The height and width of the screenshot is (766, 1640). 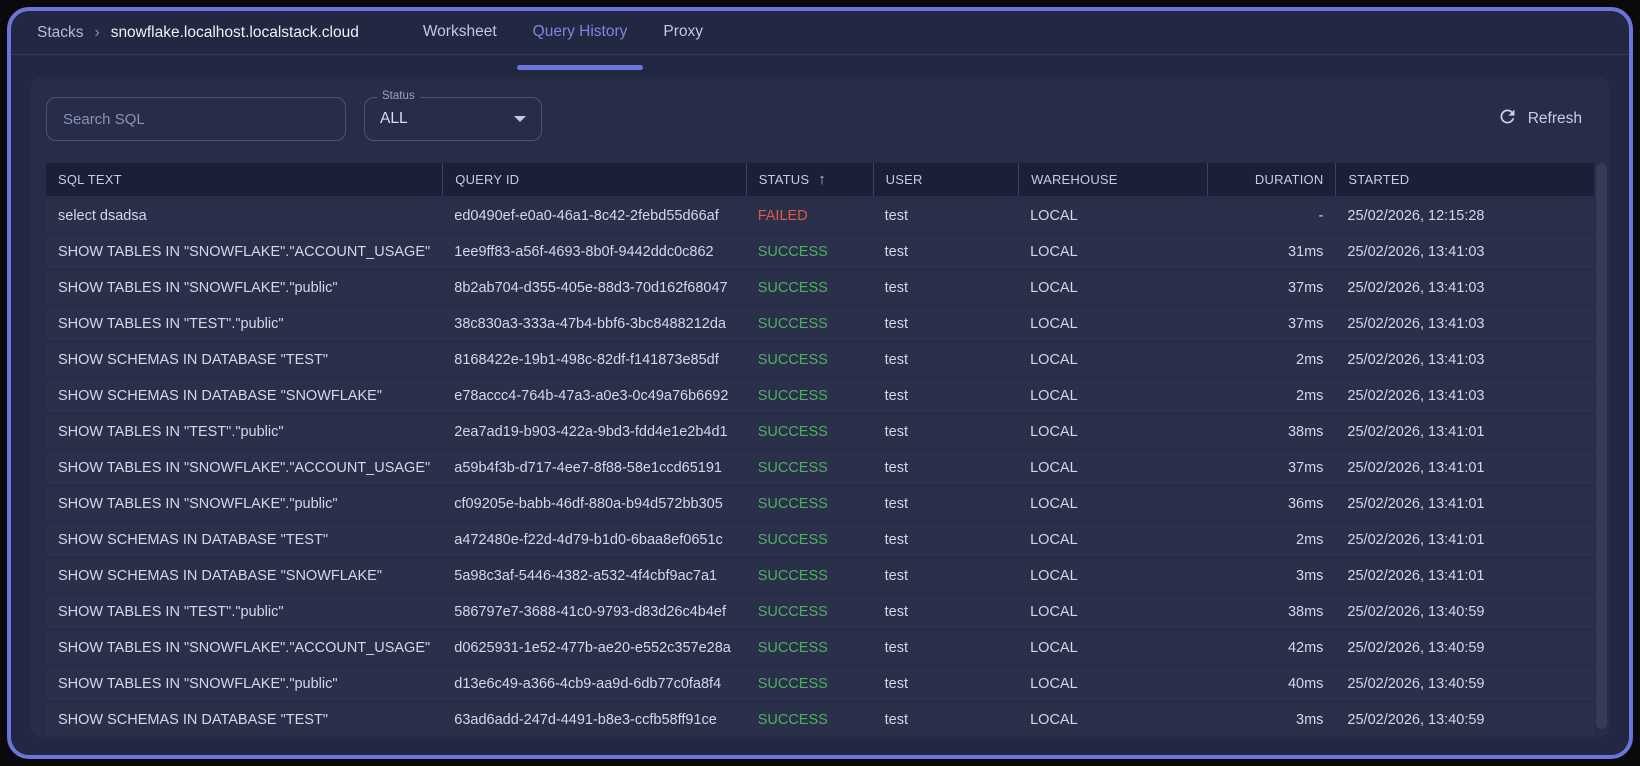 I want to click on breadcrumb-stacks-link: Stacks, so click(x=60, y=33).